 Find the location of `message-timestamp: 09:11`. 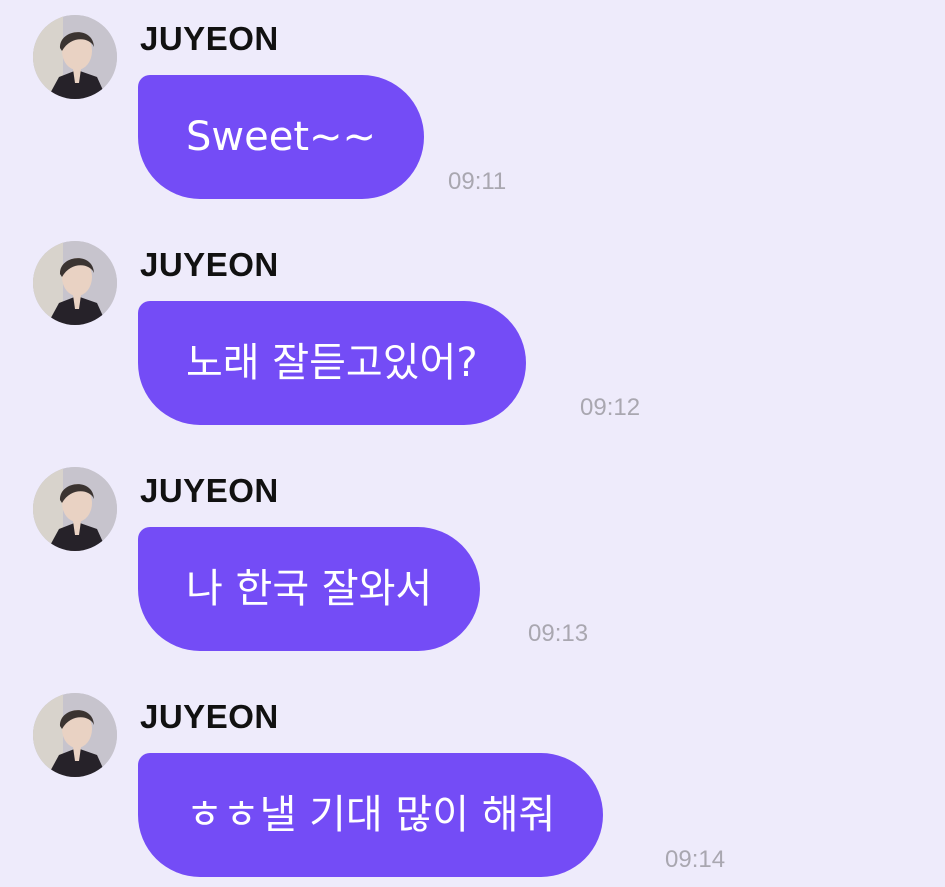

message-timestamp: 09:11 is located at coordinates (477, 181).